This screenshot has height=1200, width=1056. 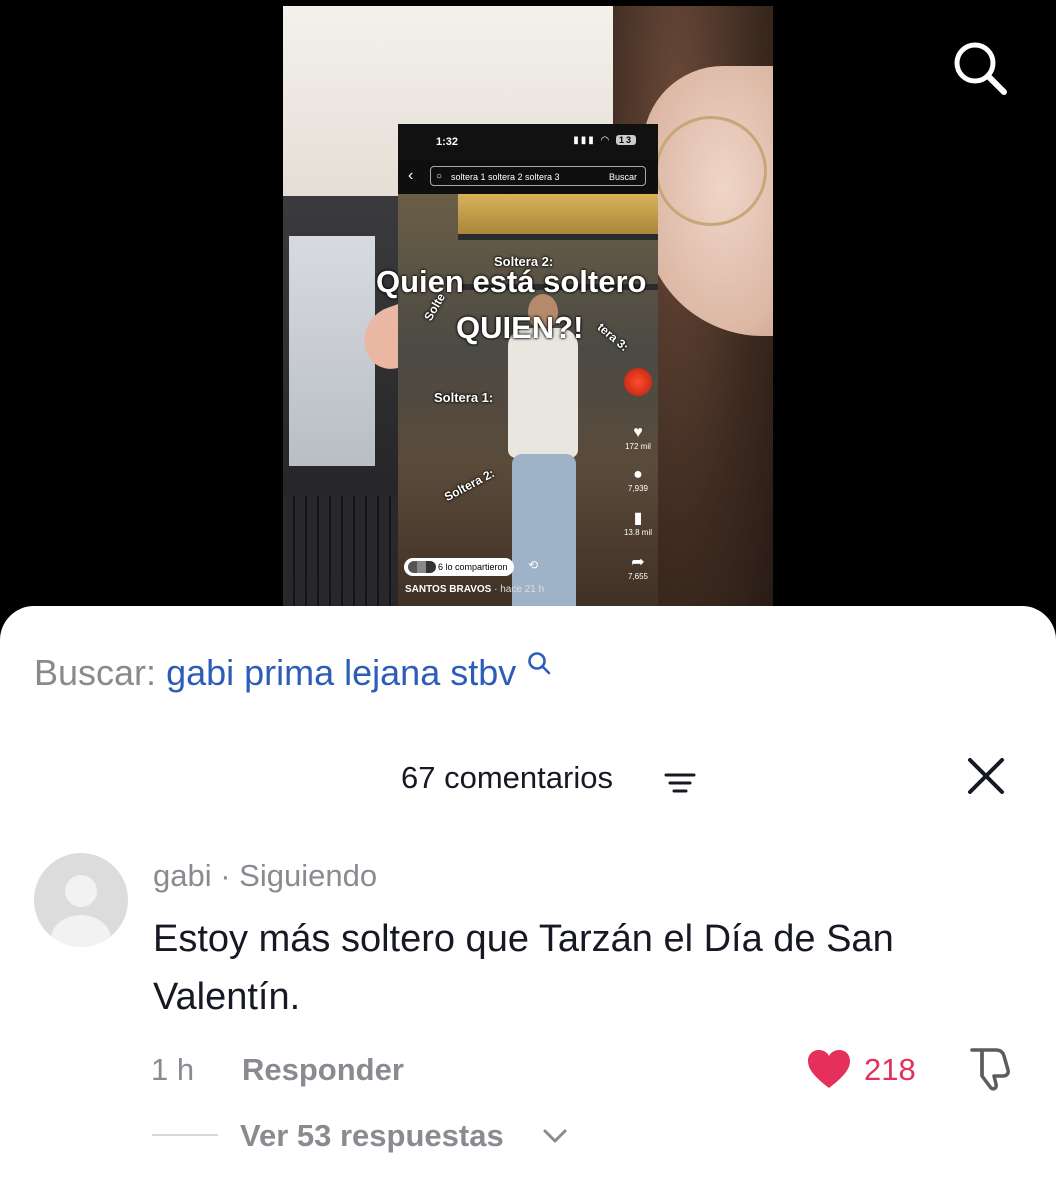 What do you see at coordinates (342, 556) in the screenshot?
I see `keyboard-image` at bounding box center [342, 556].